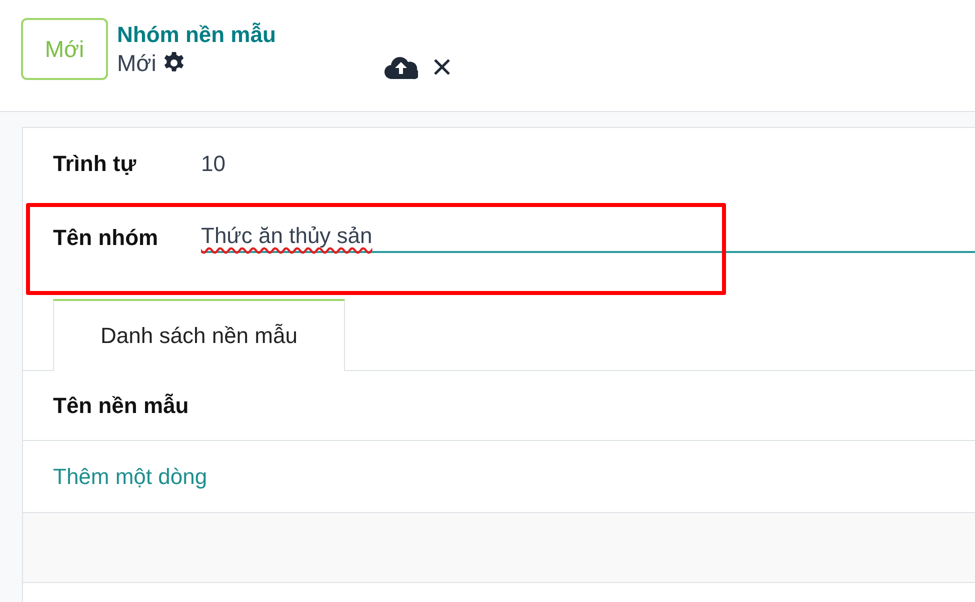 This screenshot has height=602, width=975. Describe the element at coordinates (136, 63) in the screenshot. I see `record-title: Mới` at that location.